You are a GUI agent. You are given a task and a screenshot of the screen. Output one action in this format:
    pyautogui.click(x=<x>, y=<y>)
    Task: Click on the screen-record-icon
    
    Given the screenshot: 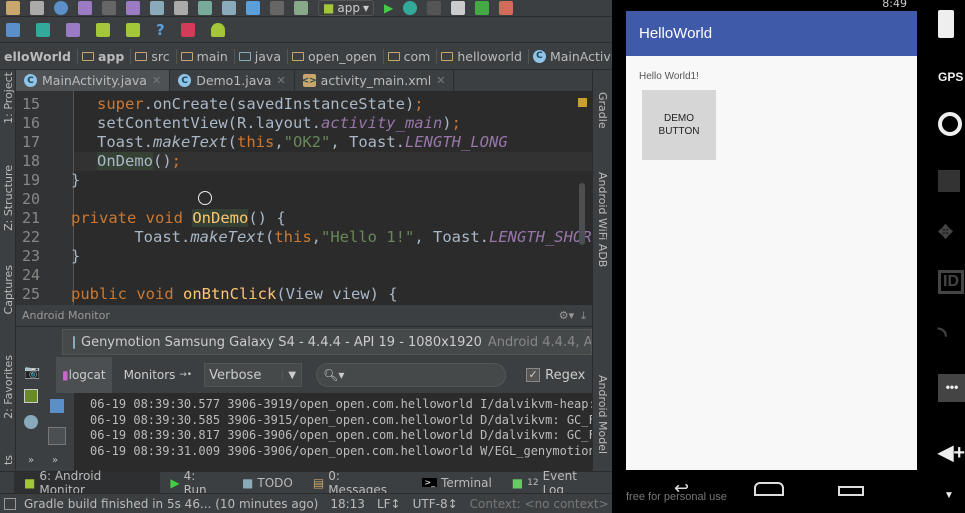 What is the action you would take?
    pyautogui.click(x=31, y=396)
    